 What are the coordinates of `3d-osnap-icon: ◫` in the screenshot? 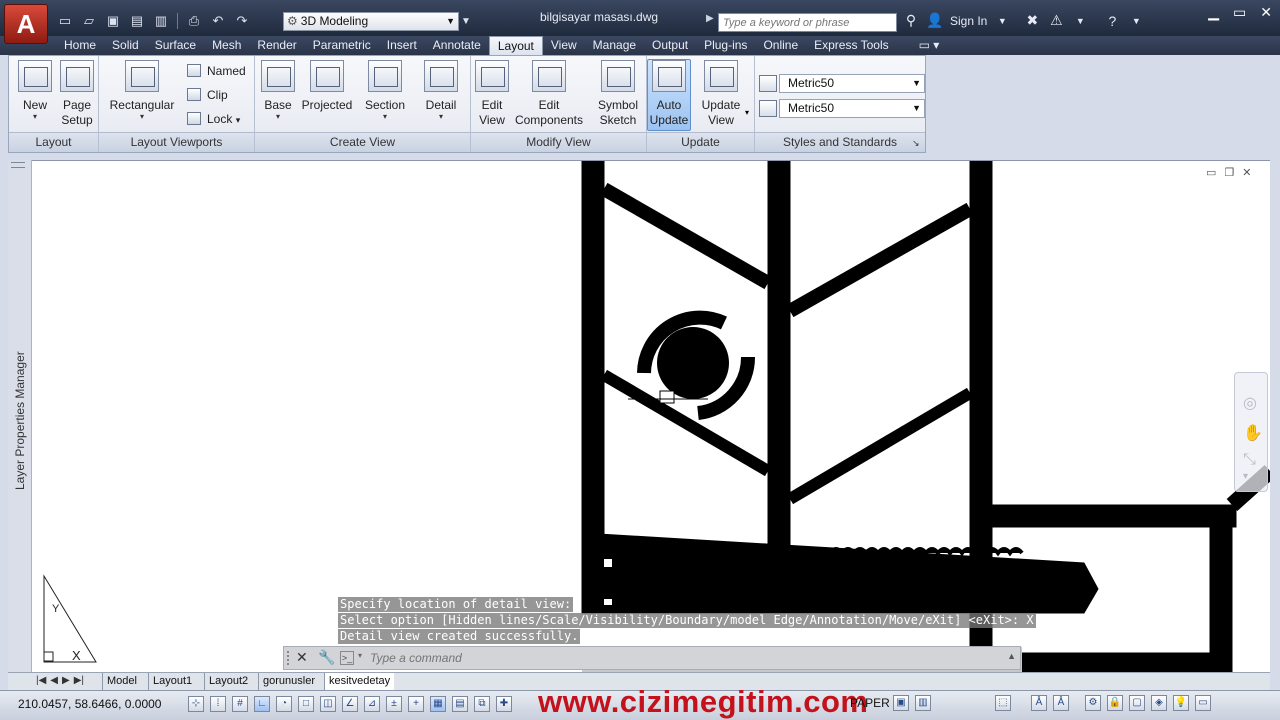 It's located at (328, 704).